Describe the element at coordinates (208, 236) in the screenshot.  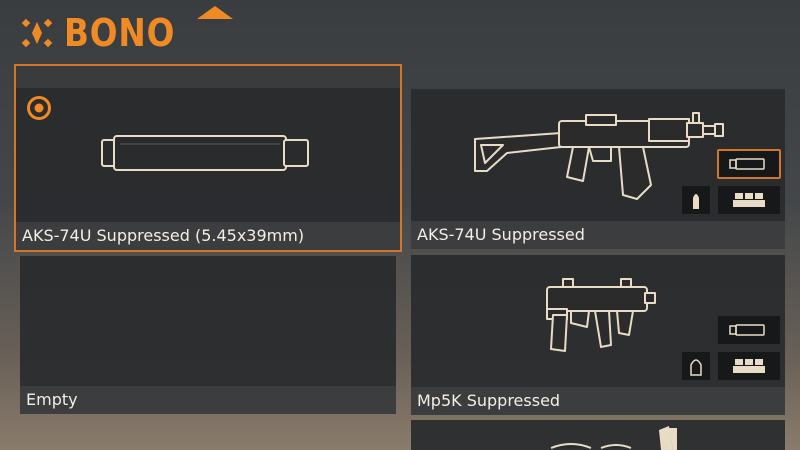
I see `card-label: AKS-74U Suppressed (5.45x39mm)` at that location.